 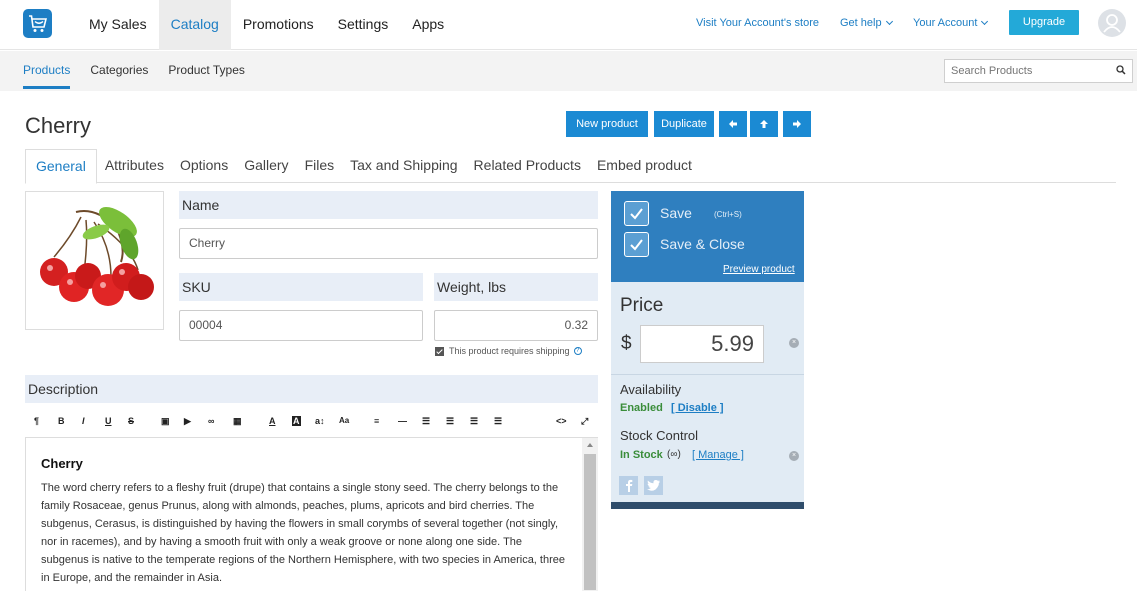 I want to click on avatar, so click(x=1112, y=23).